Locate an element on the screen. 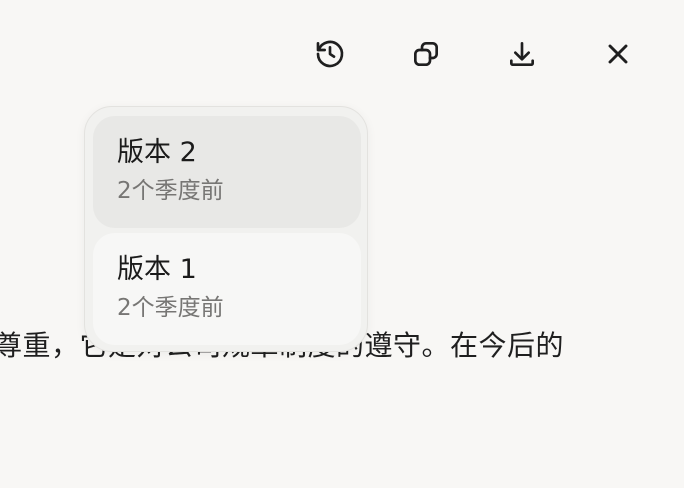 The height and width of the screenshot is (488, 684). close-button is located at coordinates (618, 54).